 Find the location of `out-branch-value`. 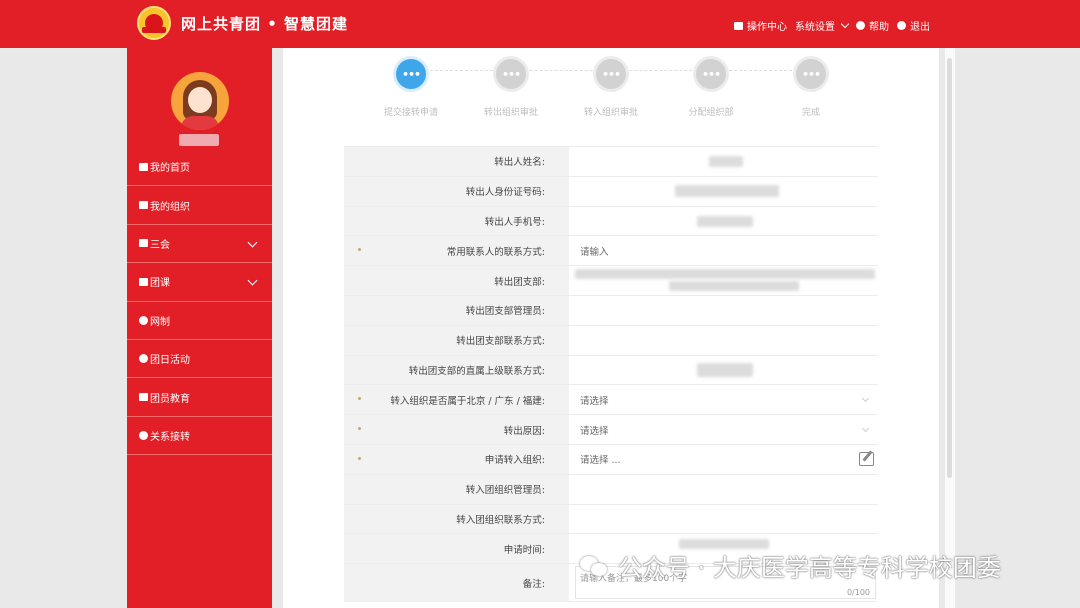

out-branch-value is located at coordinates (723, 280).